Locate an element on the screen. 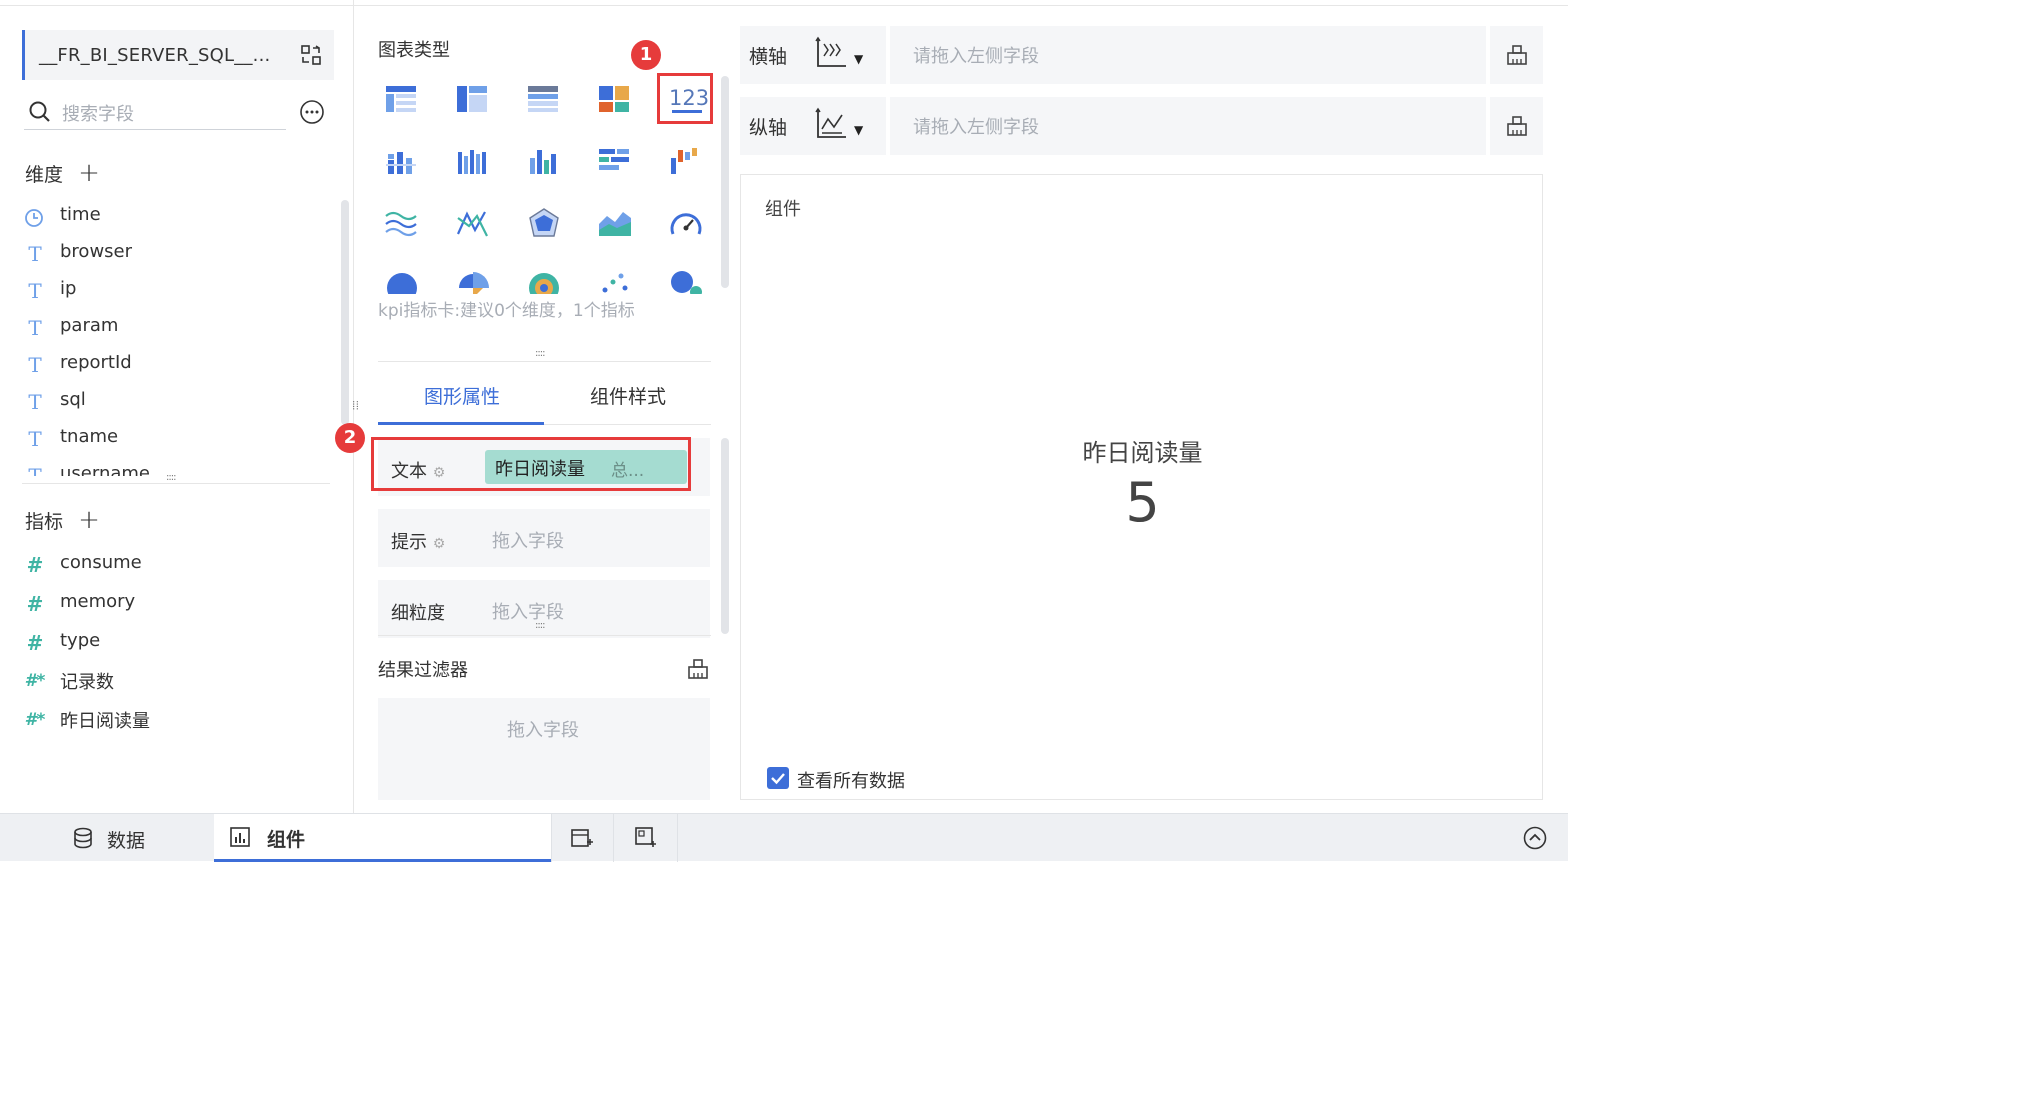 The width and height of the screenshot is (2030, 1115). brush-icon is located at coordinates (1517, 126).